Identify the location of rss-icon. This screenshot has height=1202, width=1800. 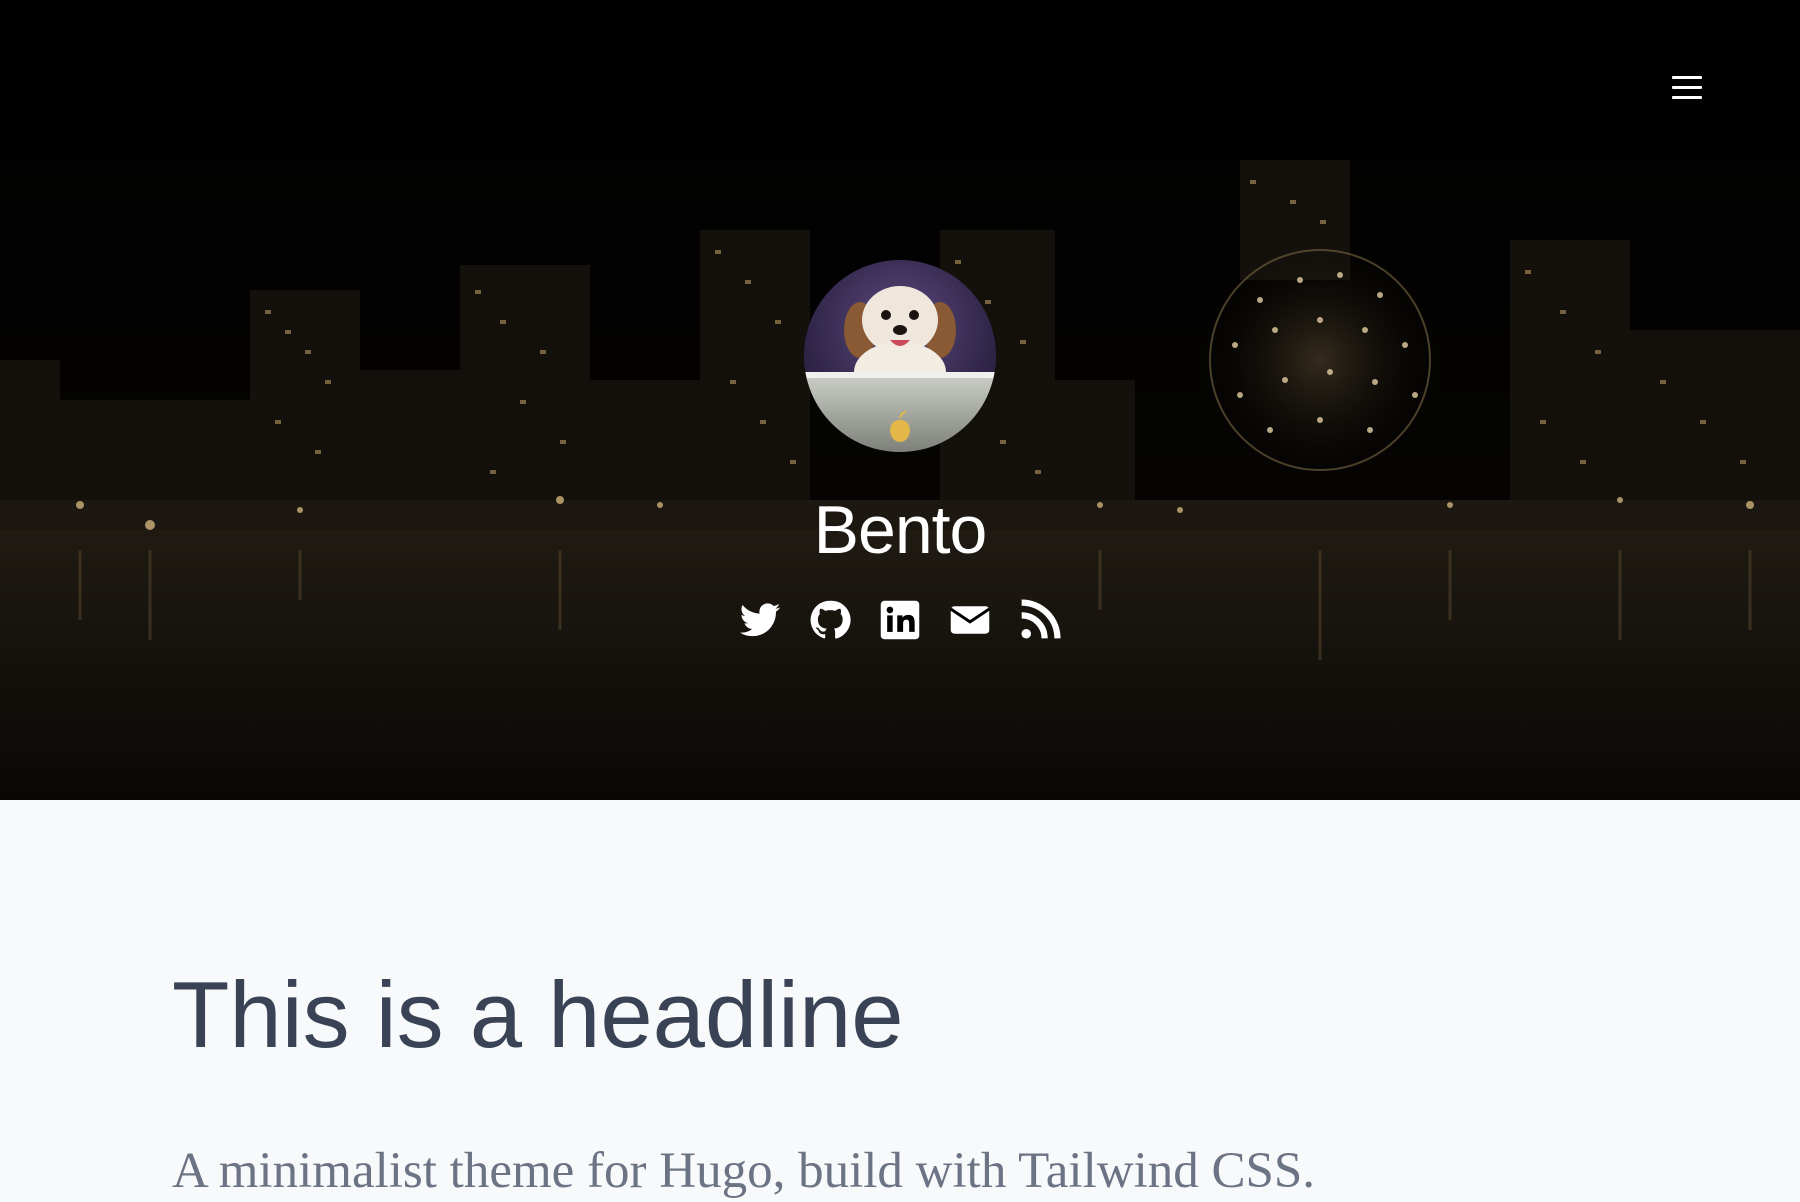
(1040, 620).